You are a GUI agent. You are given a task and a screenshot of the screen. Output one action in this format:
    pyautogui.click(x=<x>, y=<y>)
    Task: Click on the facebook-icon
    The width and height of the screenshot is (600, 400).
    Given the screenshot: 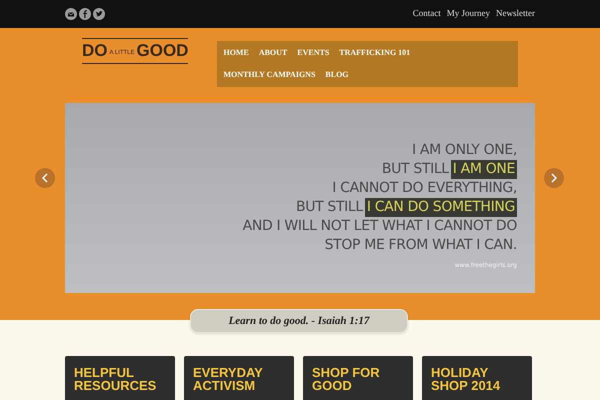 What is the action you would take?
    pyautogui.click(x=85, y=14)
    